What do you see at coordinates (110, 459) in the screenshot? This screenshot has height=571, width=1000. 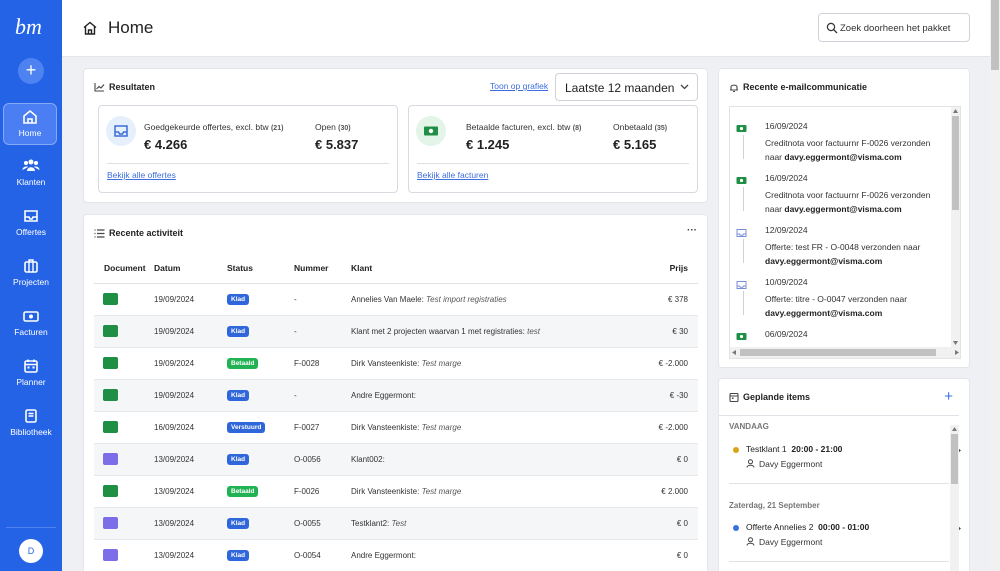 I see `quote-icon` at bounding box center [110, 459].